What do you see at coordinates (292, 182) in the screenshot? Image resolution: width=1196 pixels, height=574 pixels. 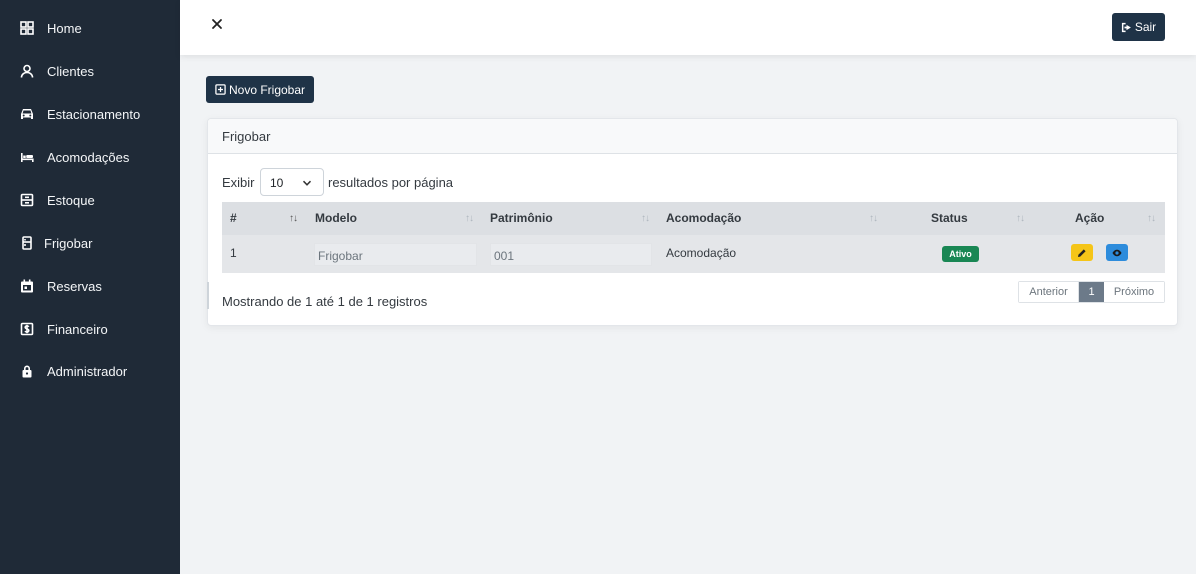 I see `page-length-select: 10` at bounding box center [292, 182].